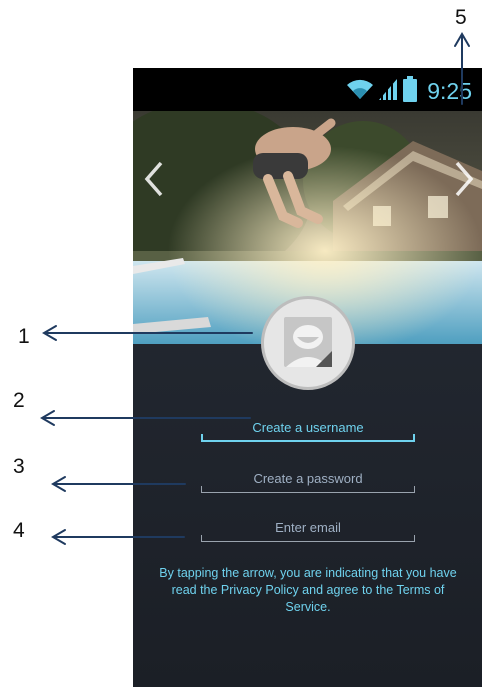  I want to click on callout-number-3: 3, so click(19, 466).